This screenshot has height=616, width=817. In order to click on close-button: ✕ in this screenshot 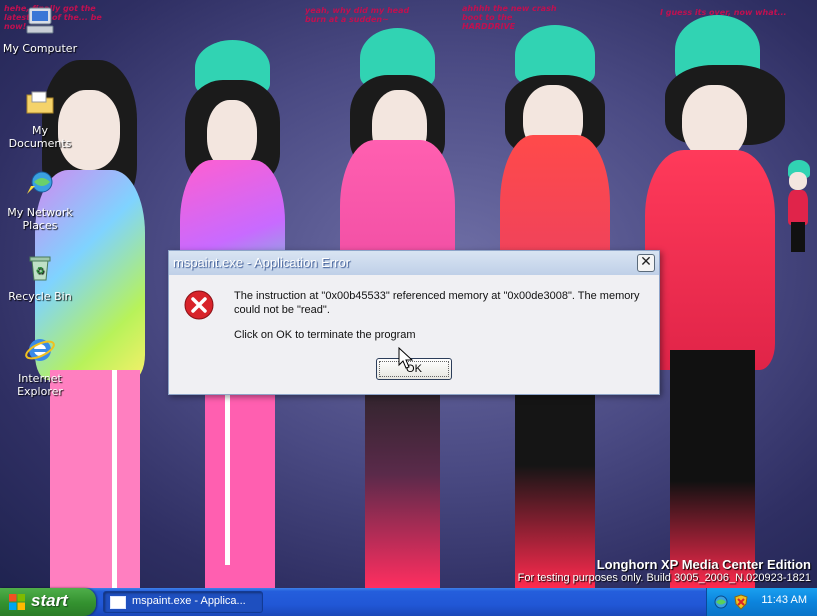, I will do `click(646, 263)`.